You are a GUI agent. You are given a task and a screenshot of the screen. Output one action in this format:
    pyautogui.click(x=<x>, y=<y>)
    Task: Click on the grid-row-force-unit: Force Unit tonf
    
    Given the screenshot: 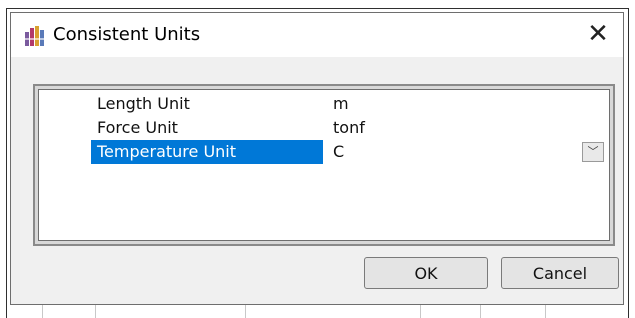 What is the action you would take?
    pyautogui.click(x=348, y=128)
    